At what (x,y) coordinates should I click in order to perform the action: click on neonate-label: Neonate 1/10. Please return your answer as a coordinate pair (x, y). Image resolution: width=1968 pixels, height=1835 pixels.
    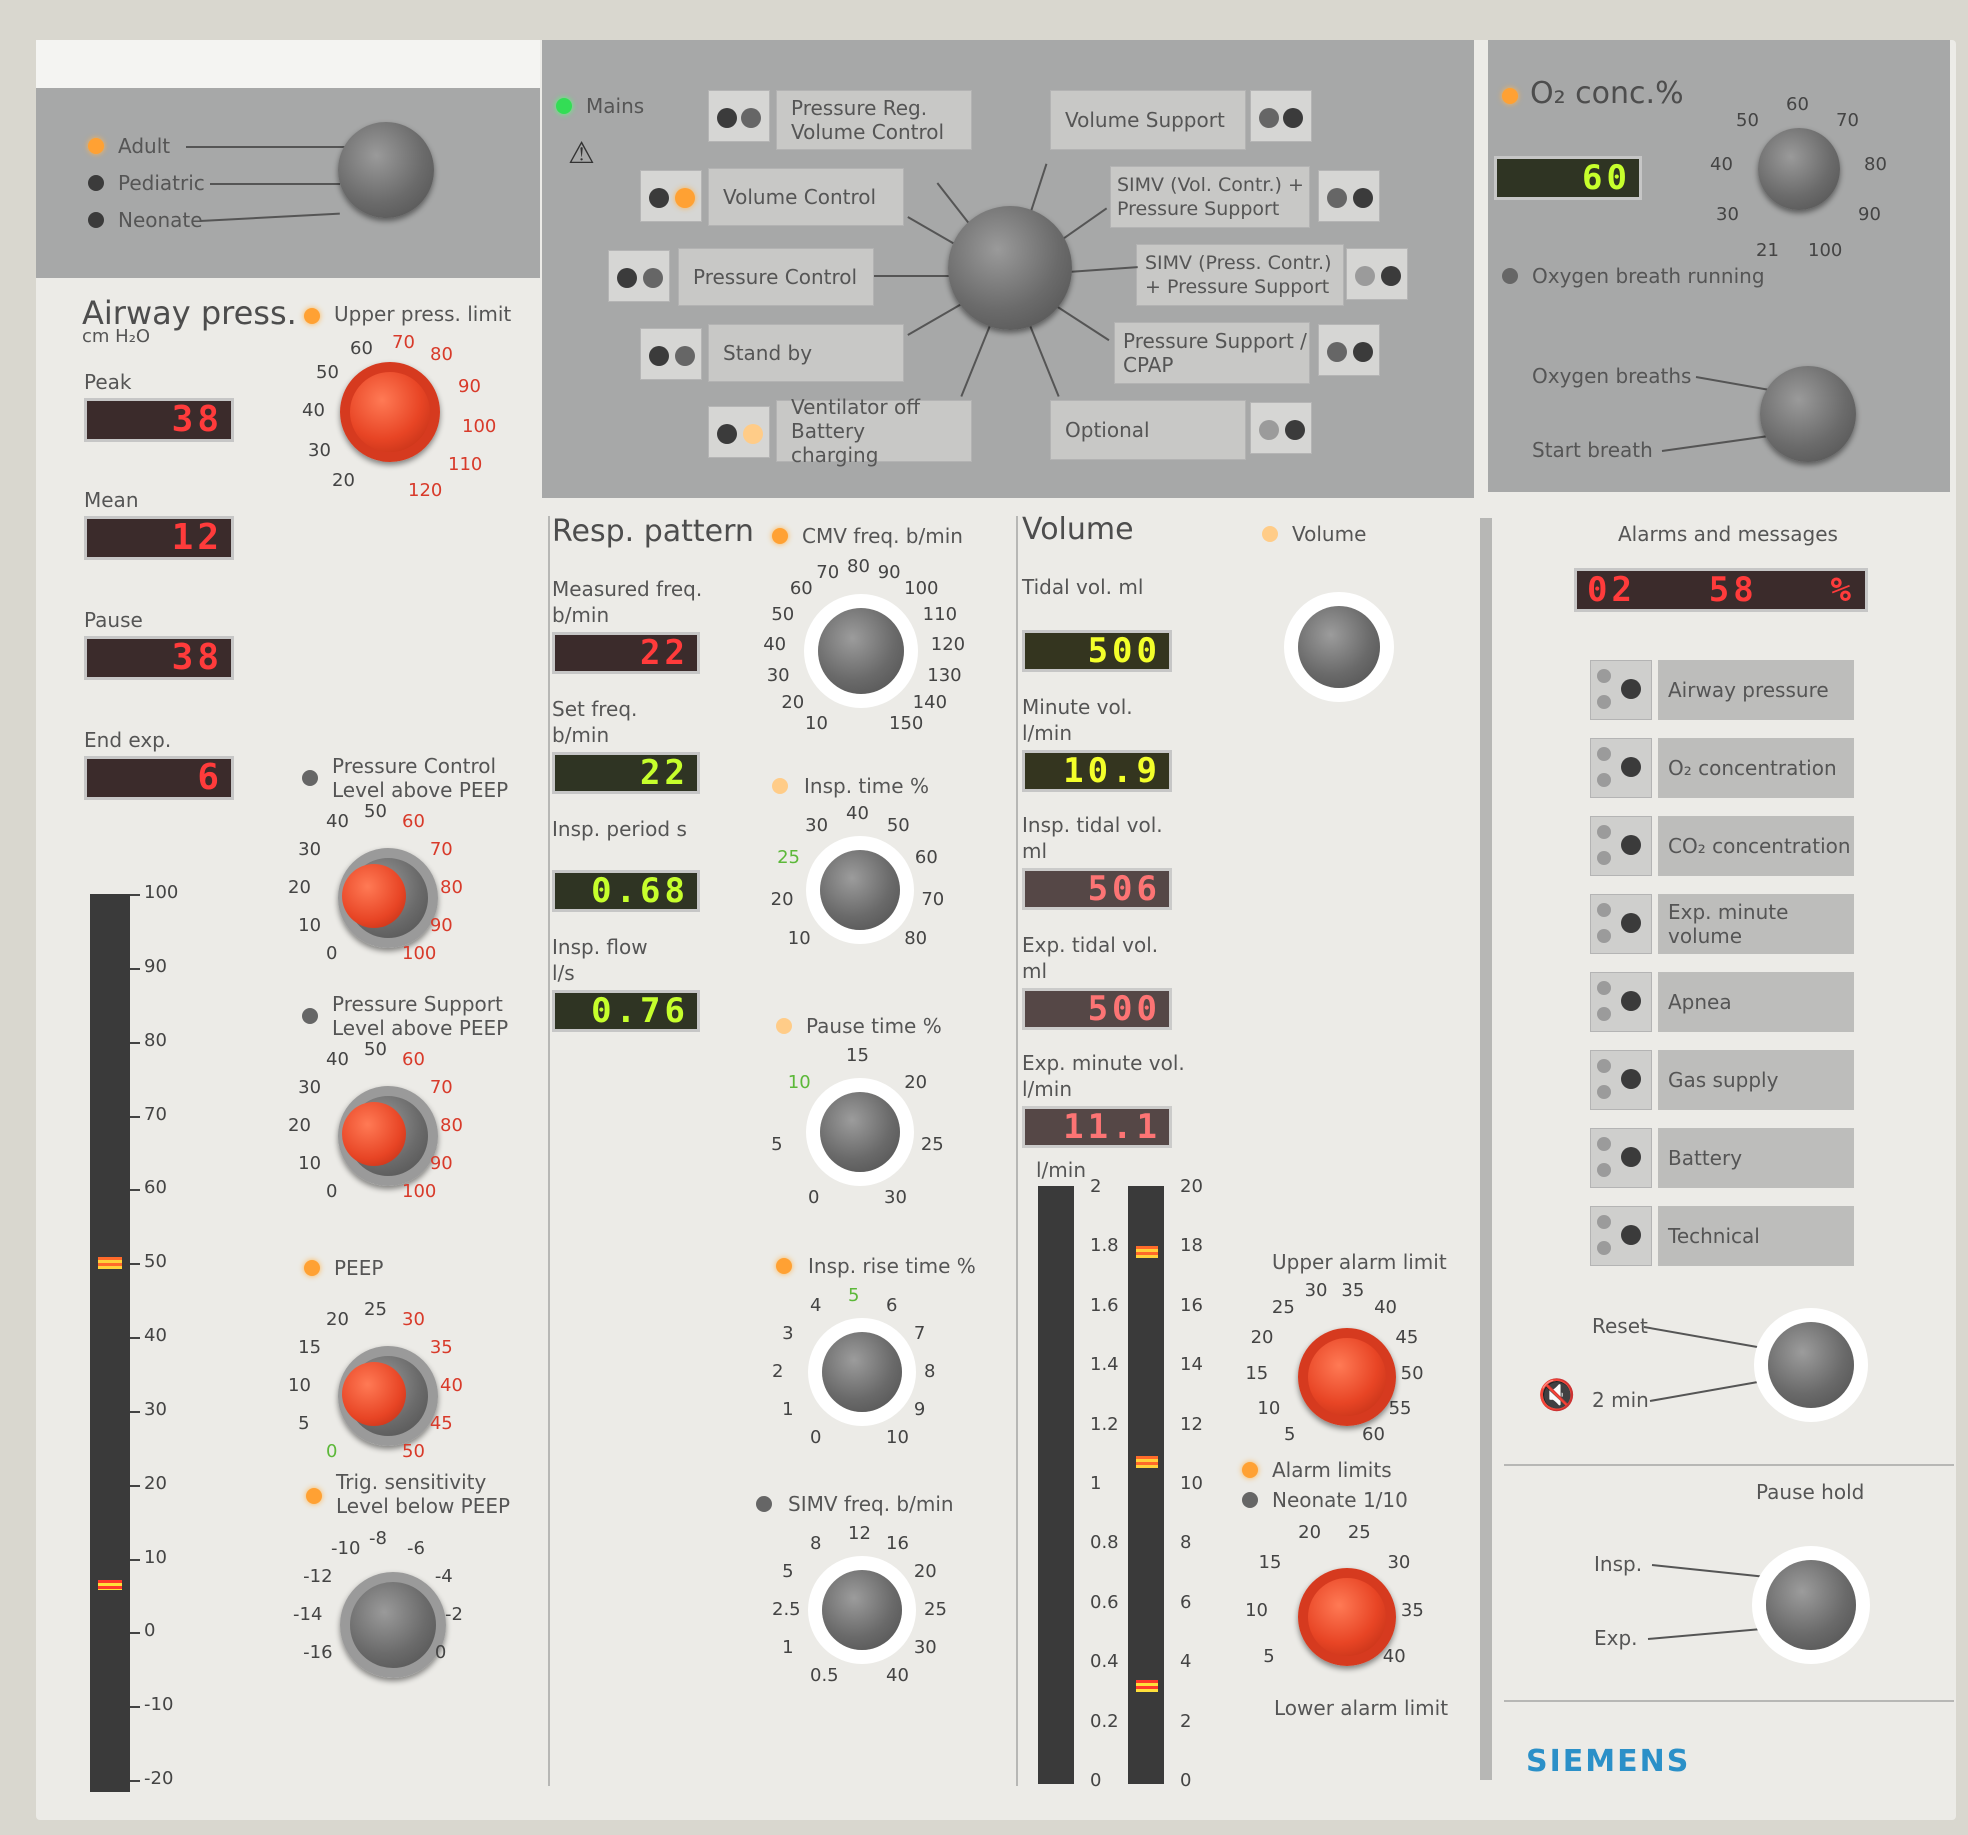
    Looking at the image, I should click on (1340, 1500).